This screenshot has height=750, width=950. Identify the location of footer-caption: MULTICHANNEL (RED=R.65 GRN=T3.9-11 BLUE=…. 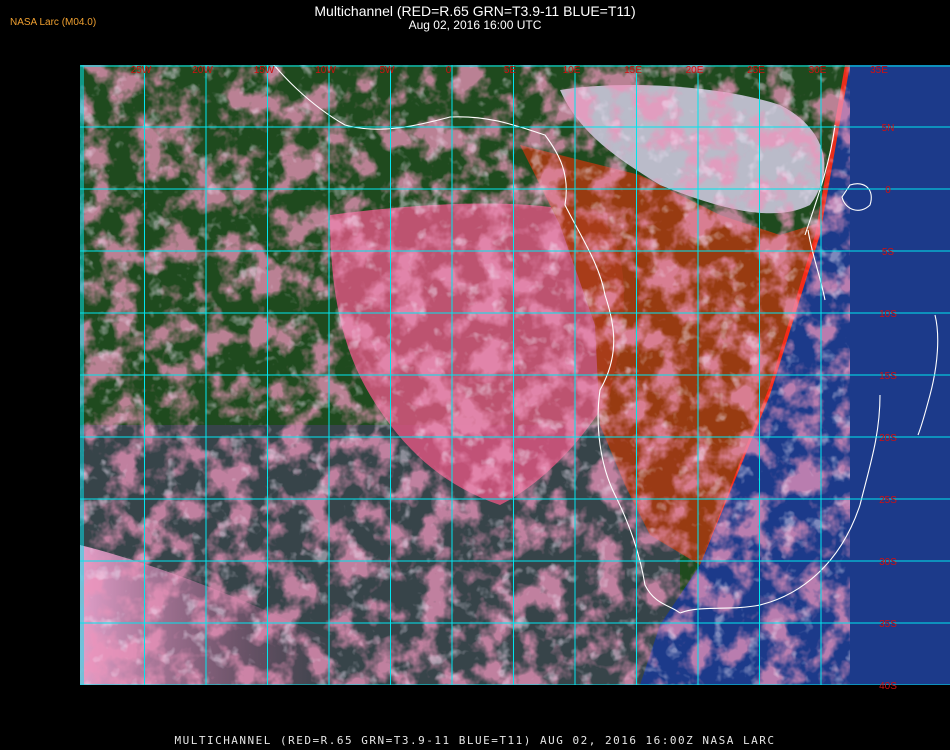
(475, 740).